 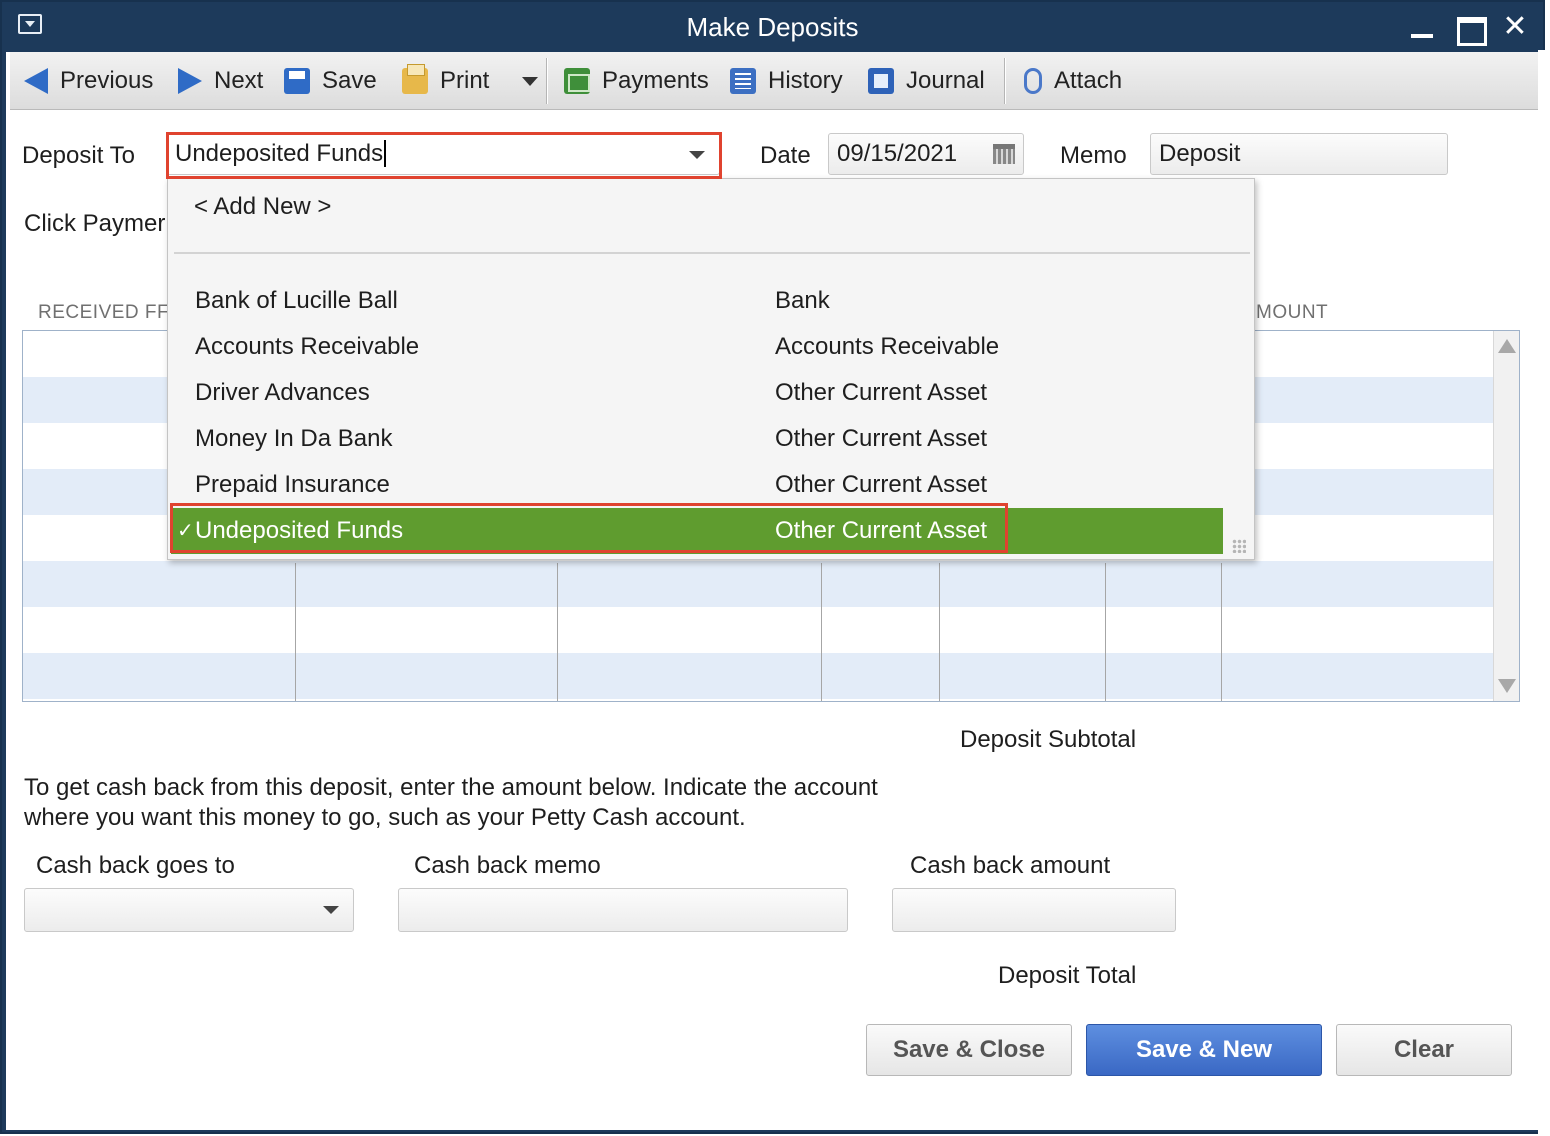 I want to click on maximize-icon, so click(x=1470, y=29).